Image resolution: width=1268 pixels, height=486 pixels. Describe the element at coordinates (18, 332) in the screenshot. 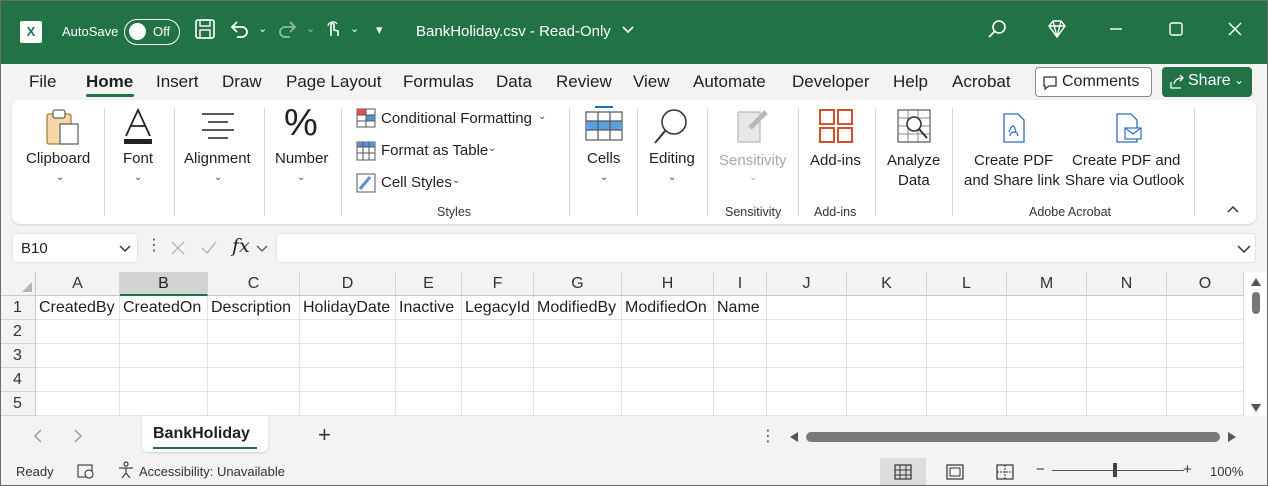

I see `row-header-2: 2` at that location.